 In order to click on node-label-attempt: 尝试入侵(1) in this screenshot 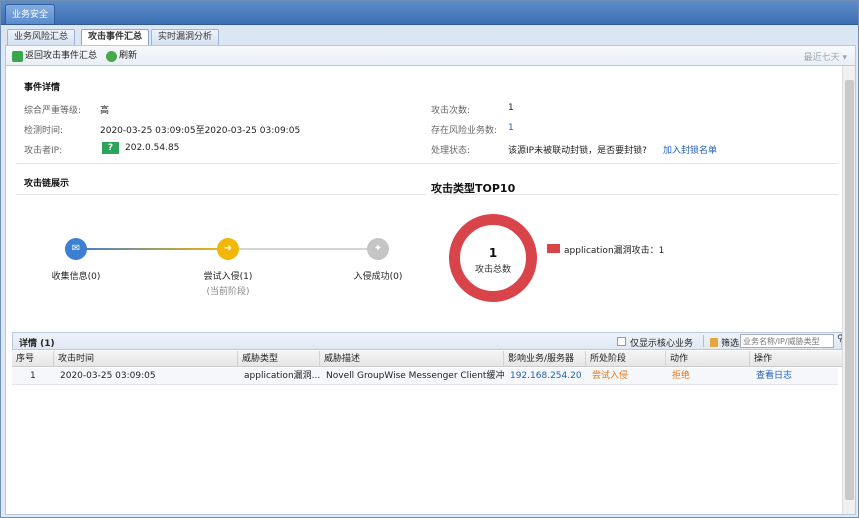, I will do `click(228, 277)`.